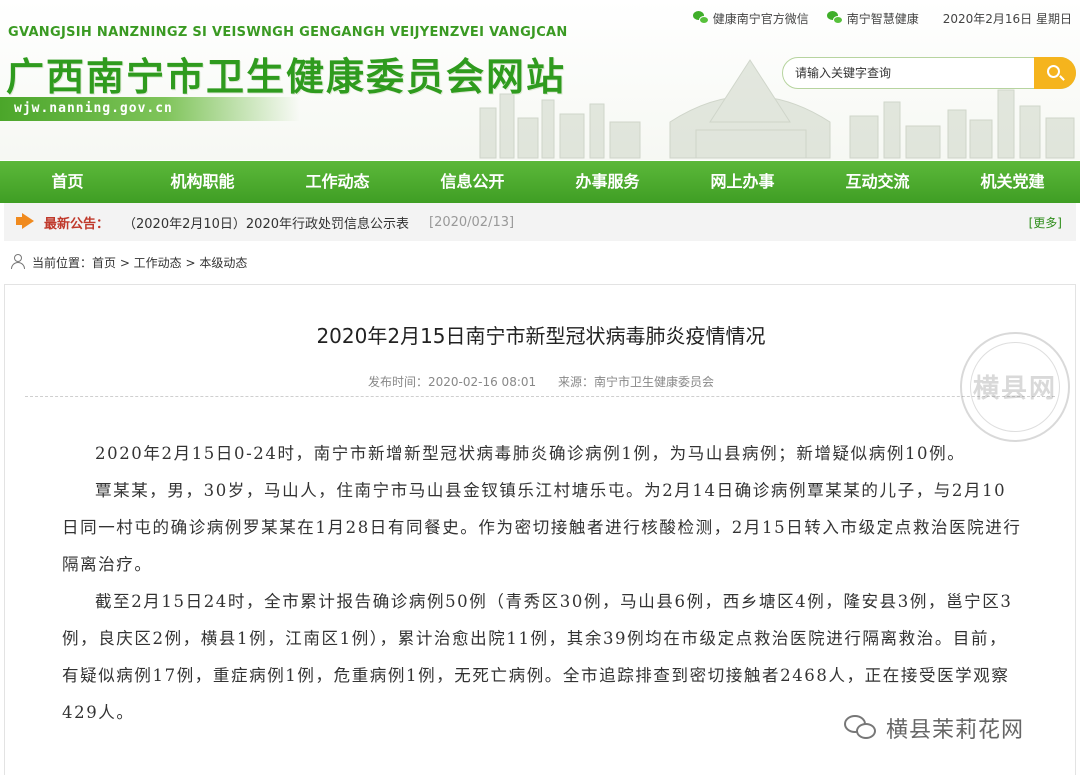 The image size is (1080, 775). I want to click on site-title: 广西南宁市卫生健康委员会网站, so click(286, 77).